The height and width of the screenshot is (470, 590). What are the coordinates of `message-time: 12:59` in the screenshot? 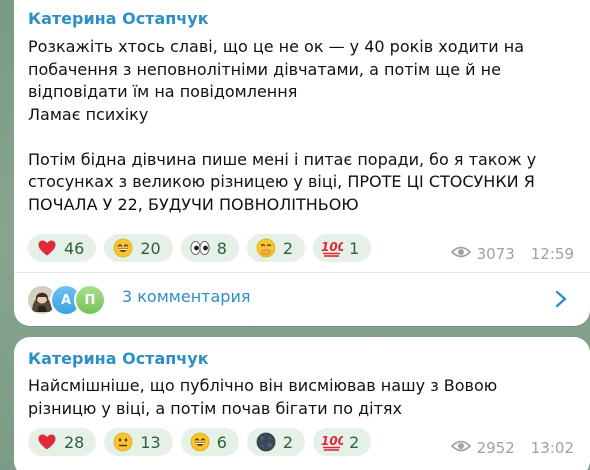 It's located at (552, 254).